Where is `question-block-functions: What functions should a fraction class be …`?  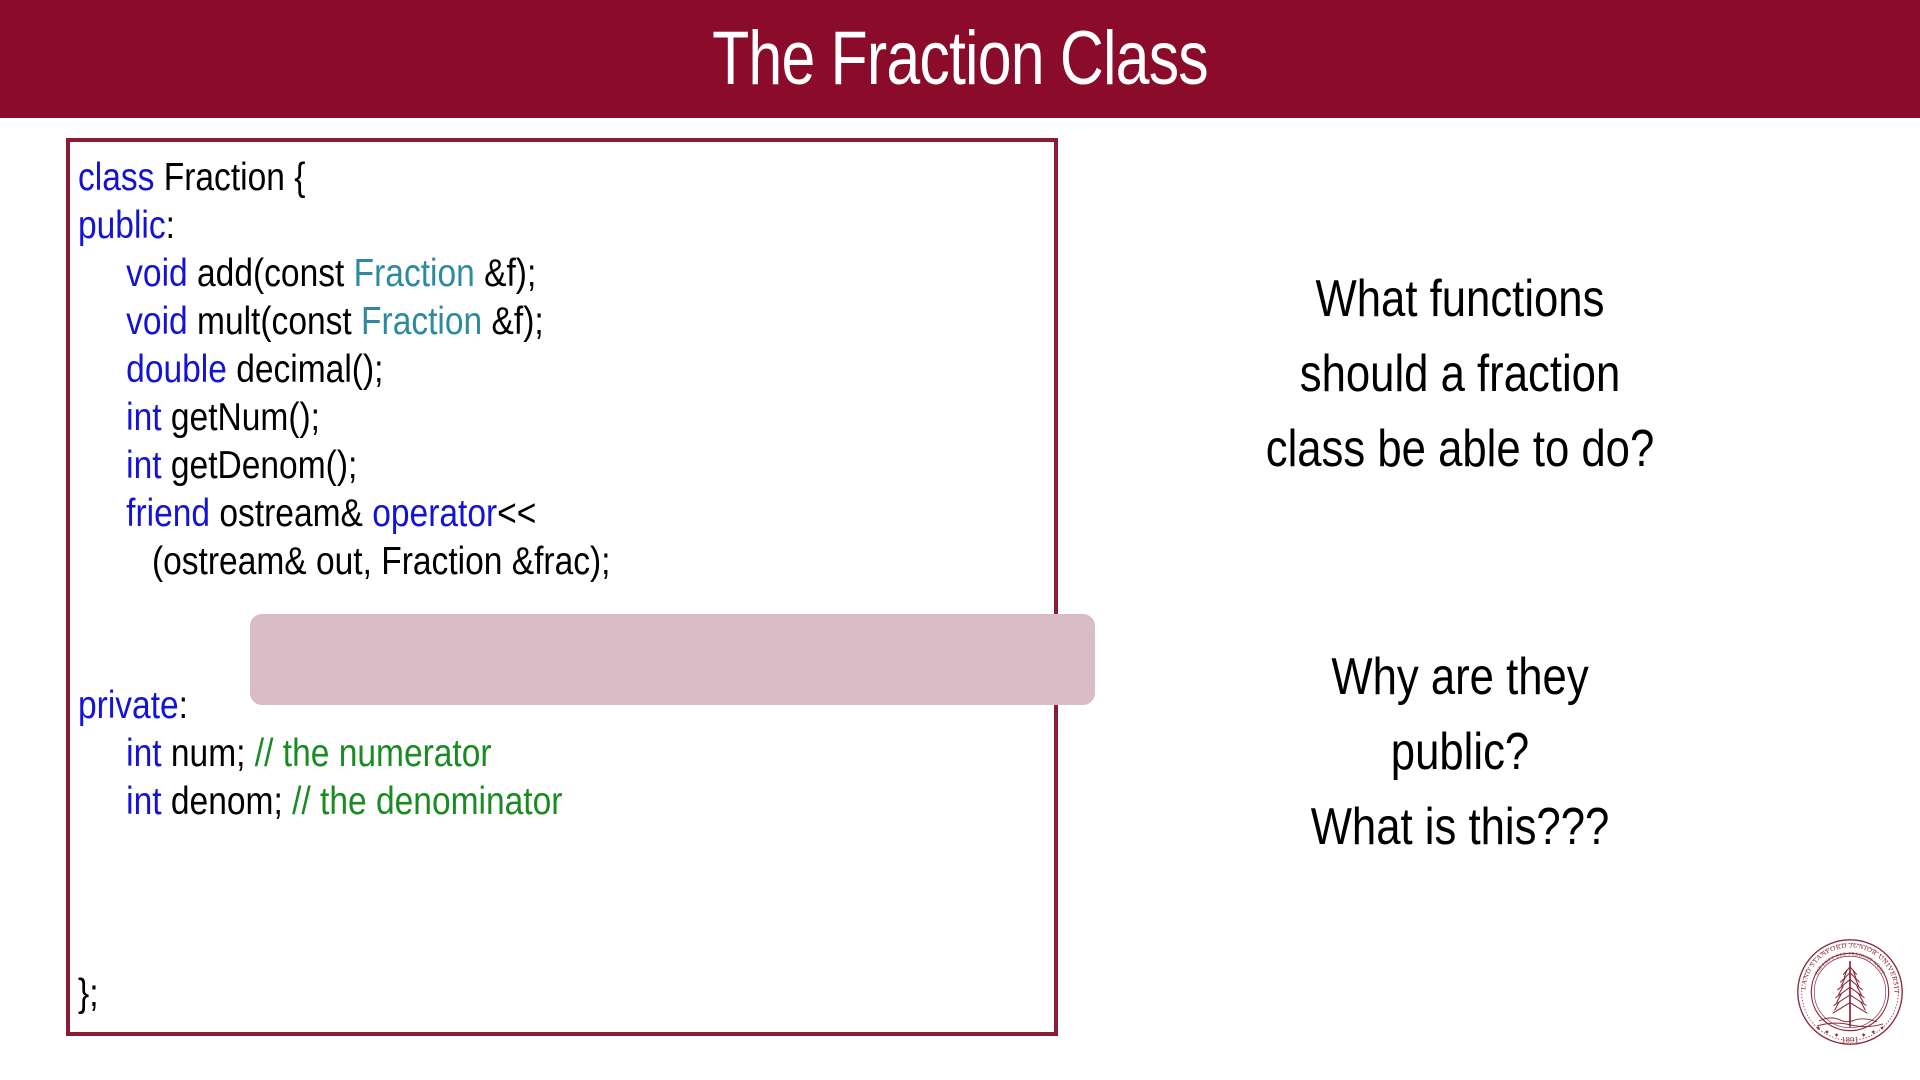
question-block-functions: What functions should a fraction class be … is located at coordinates (1460, 374).